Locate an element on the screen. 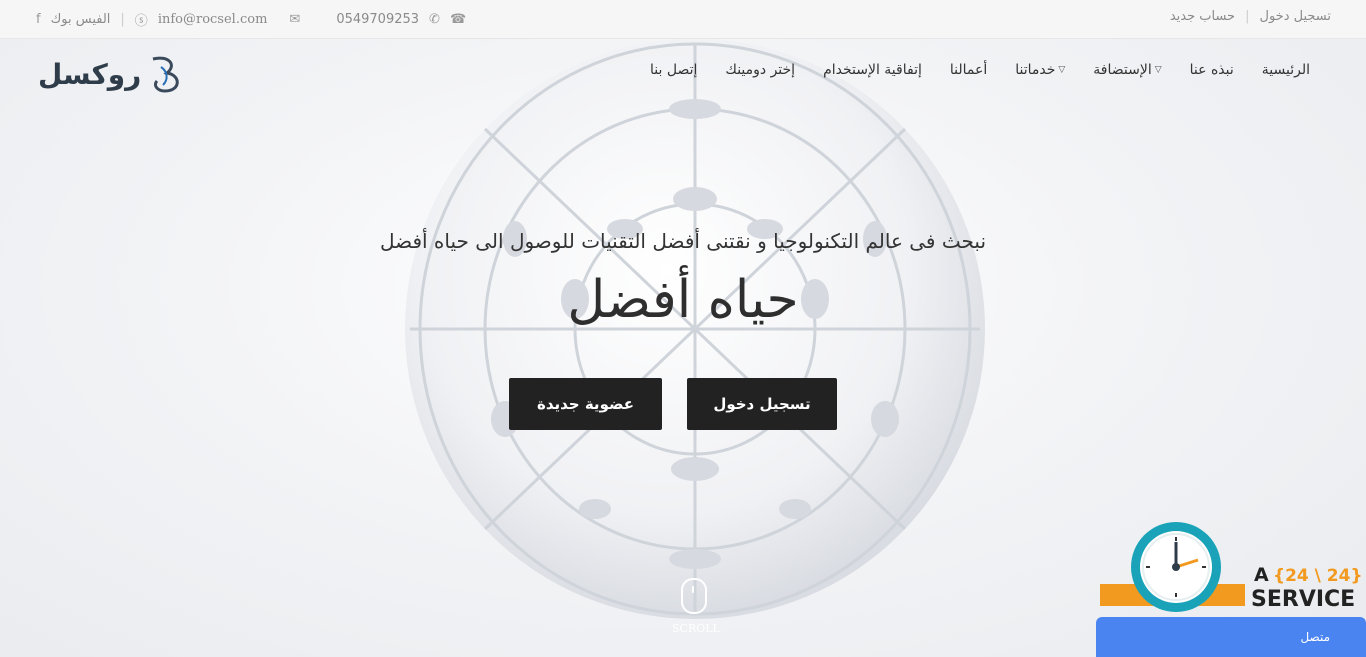 Image resolution: width=1366 pixels, height=657 pixels. badge-hours: {24 \ 24} is located at coordinates (1318, 576).